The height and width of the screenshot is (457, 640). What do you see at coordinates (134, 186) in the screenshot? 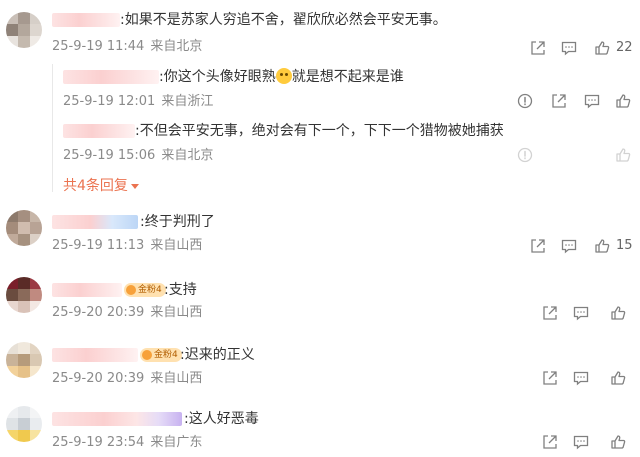
I see `caret-down-icon` at bounding box center [134, 186].